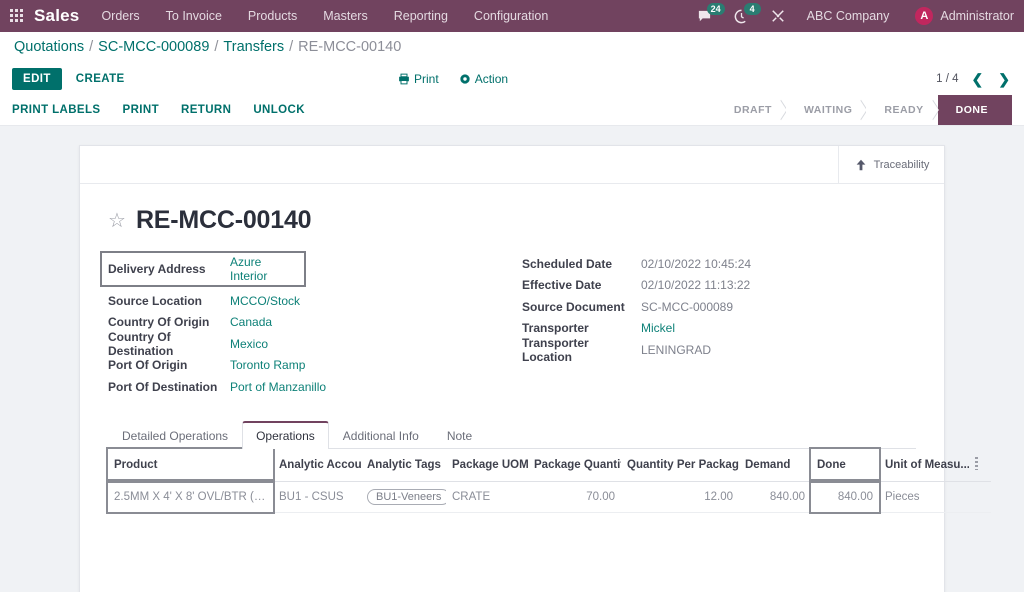 Image resolution: width=1024 pixels, height=592 pixels. I want to click on cell-done: 840.00, so click(845, 496).